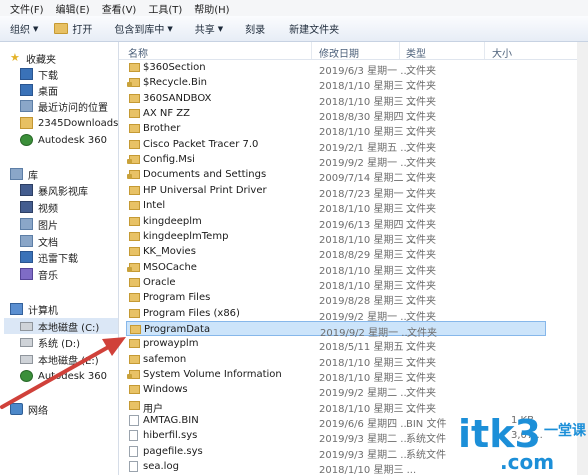 Image resolution: width=588 pixels, height=476 pixels. What do you see at coordinates (43, 311) in the screenshot?
I see `nav-computer-label: 计算机` at bounding box center [43, 311].